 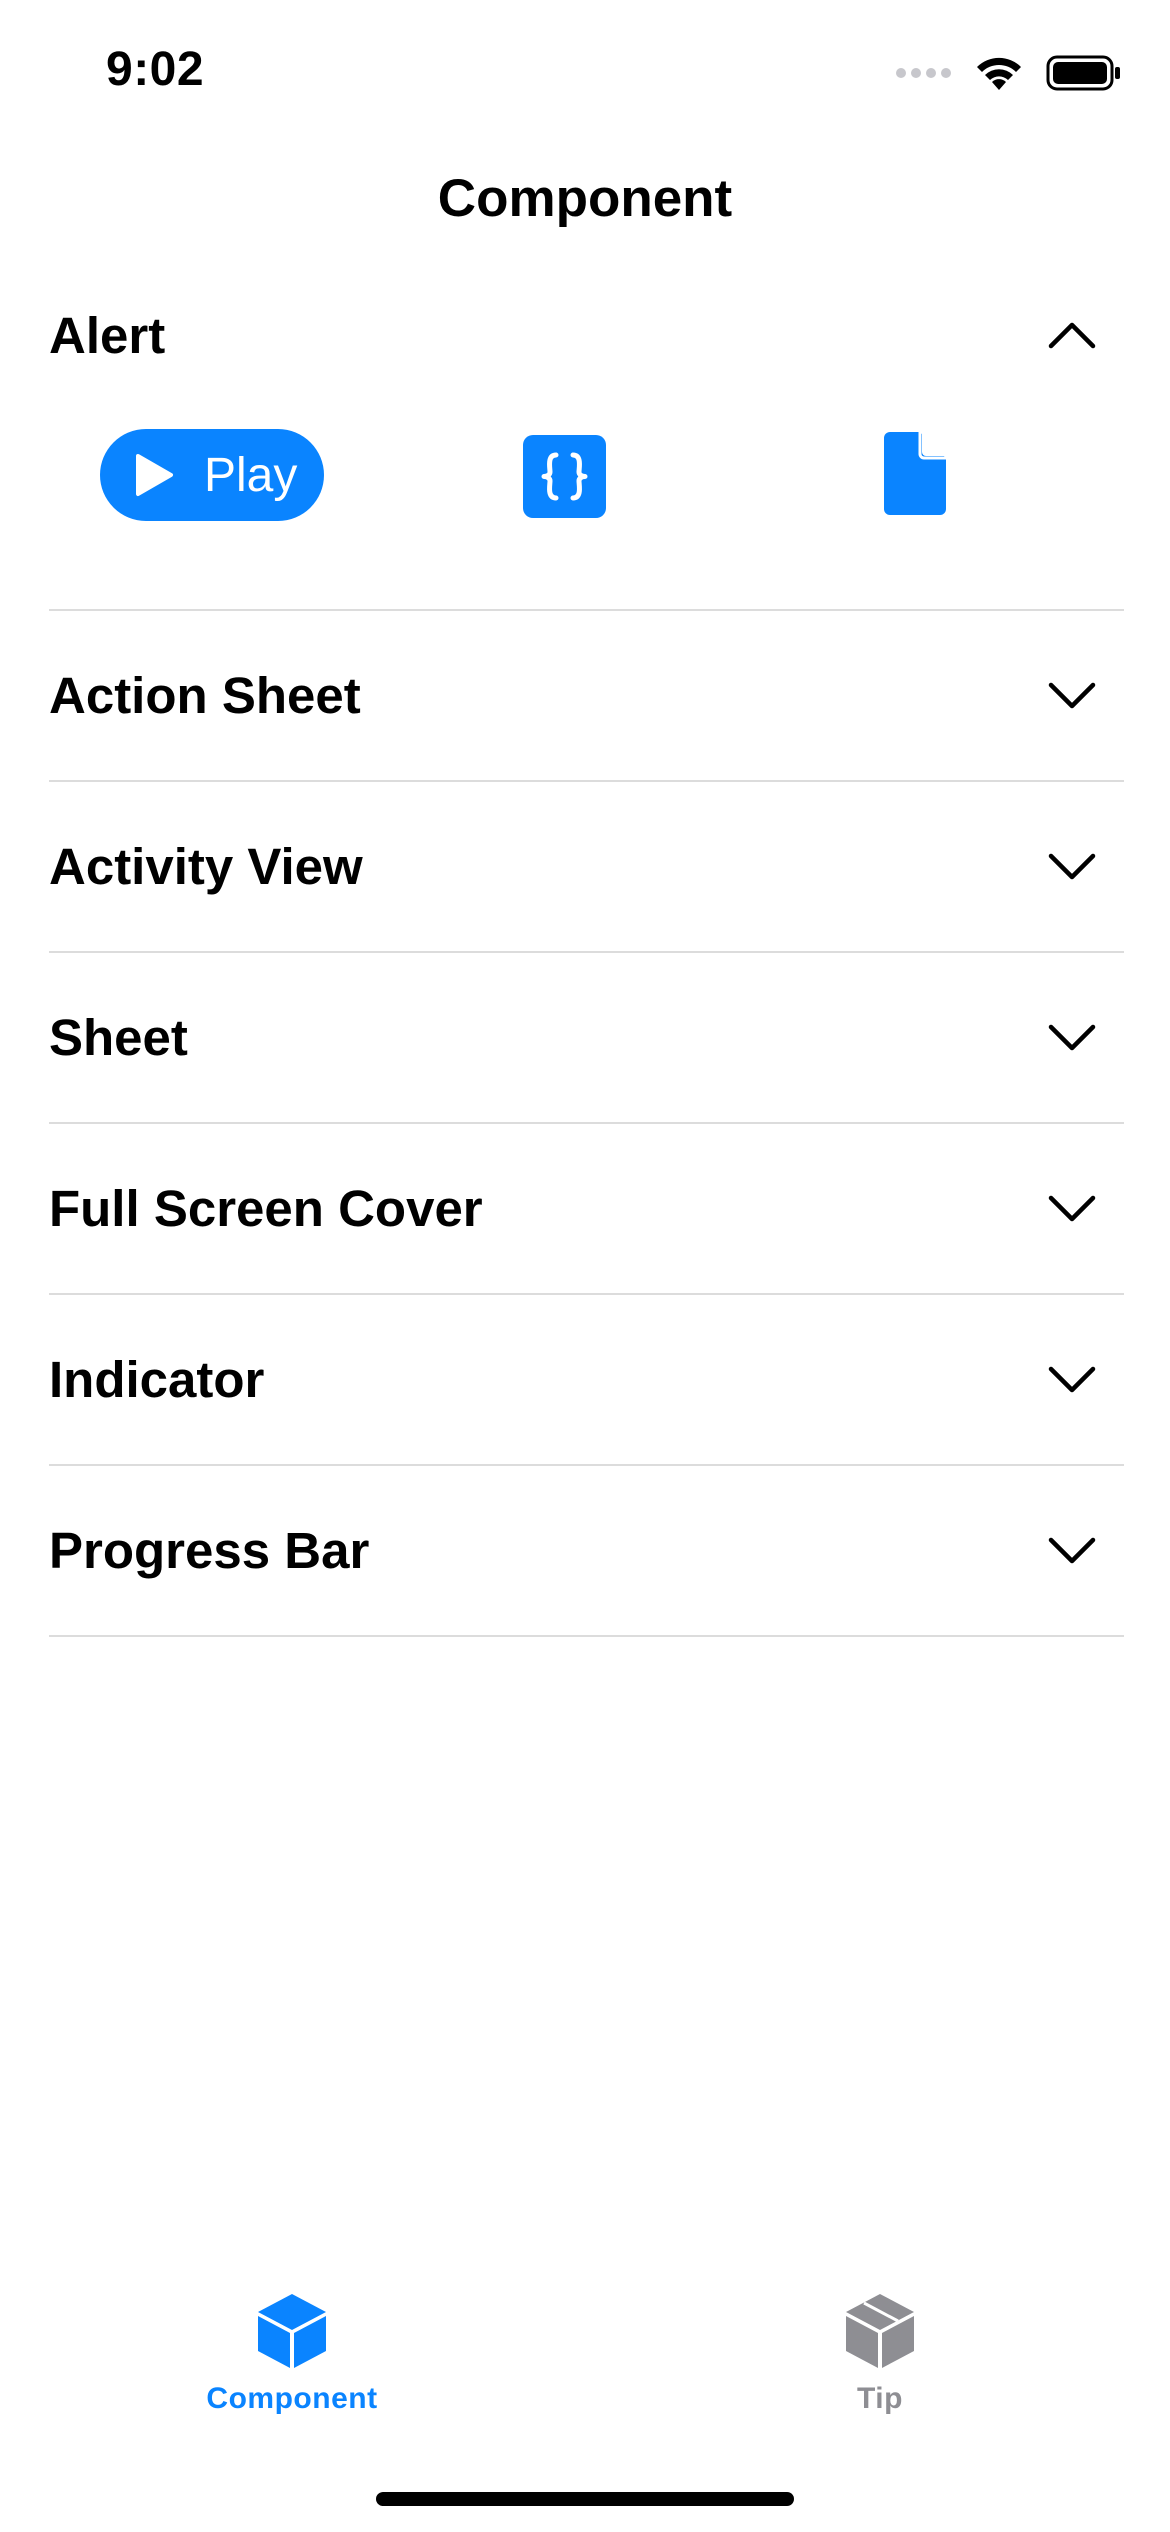 I want to click on list-item-label: Activity View, so click(x=206, y=866).